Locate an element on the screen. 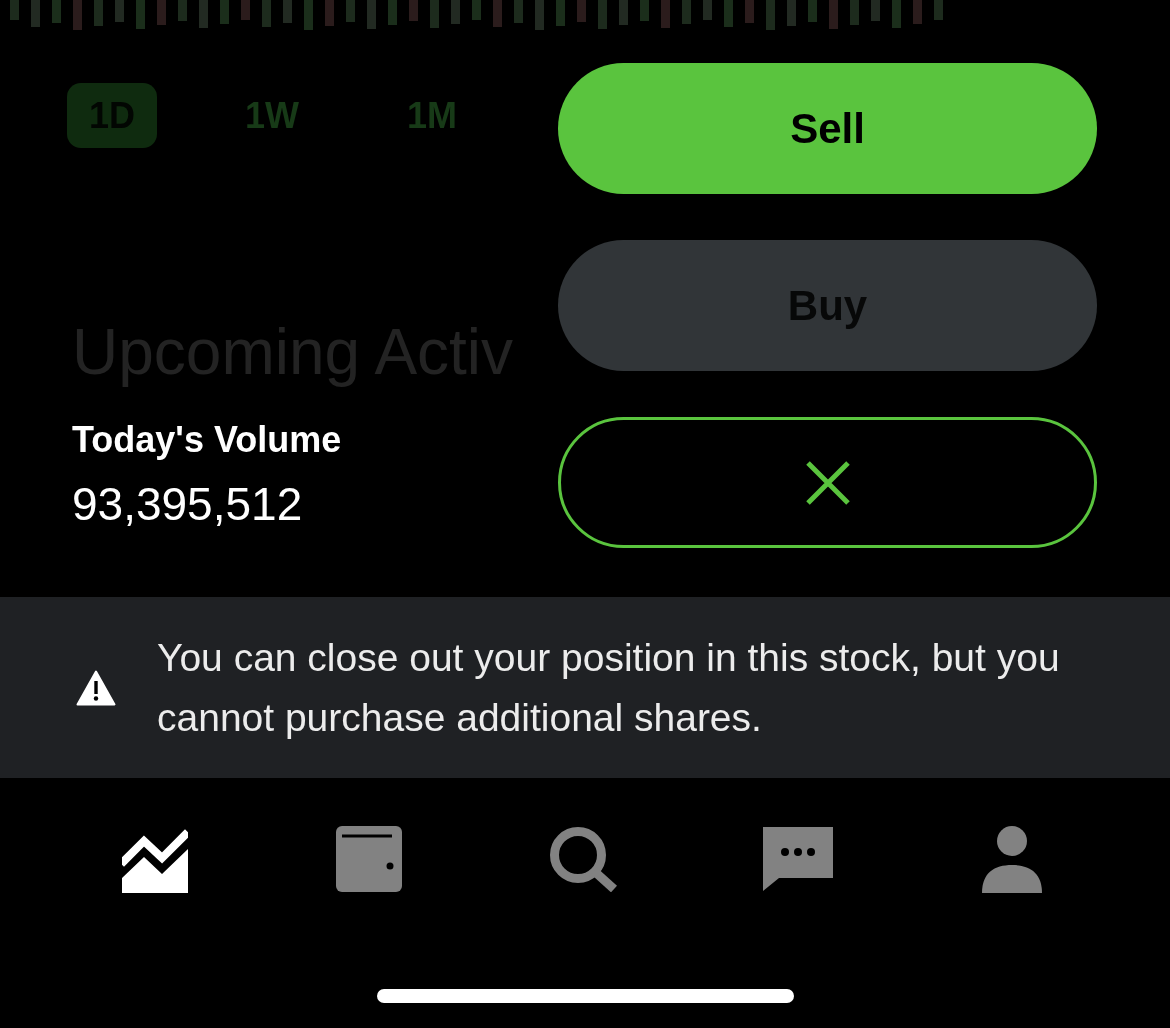 The height and width of the screenshot is (1028, 1170). person-icon is located at coordinates (1011, 859).